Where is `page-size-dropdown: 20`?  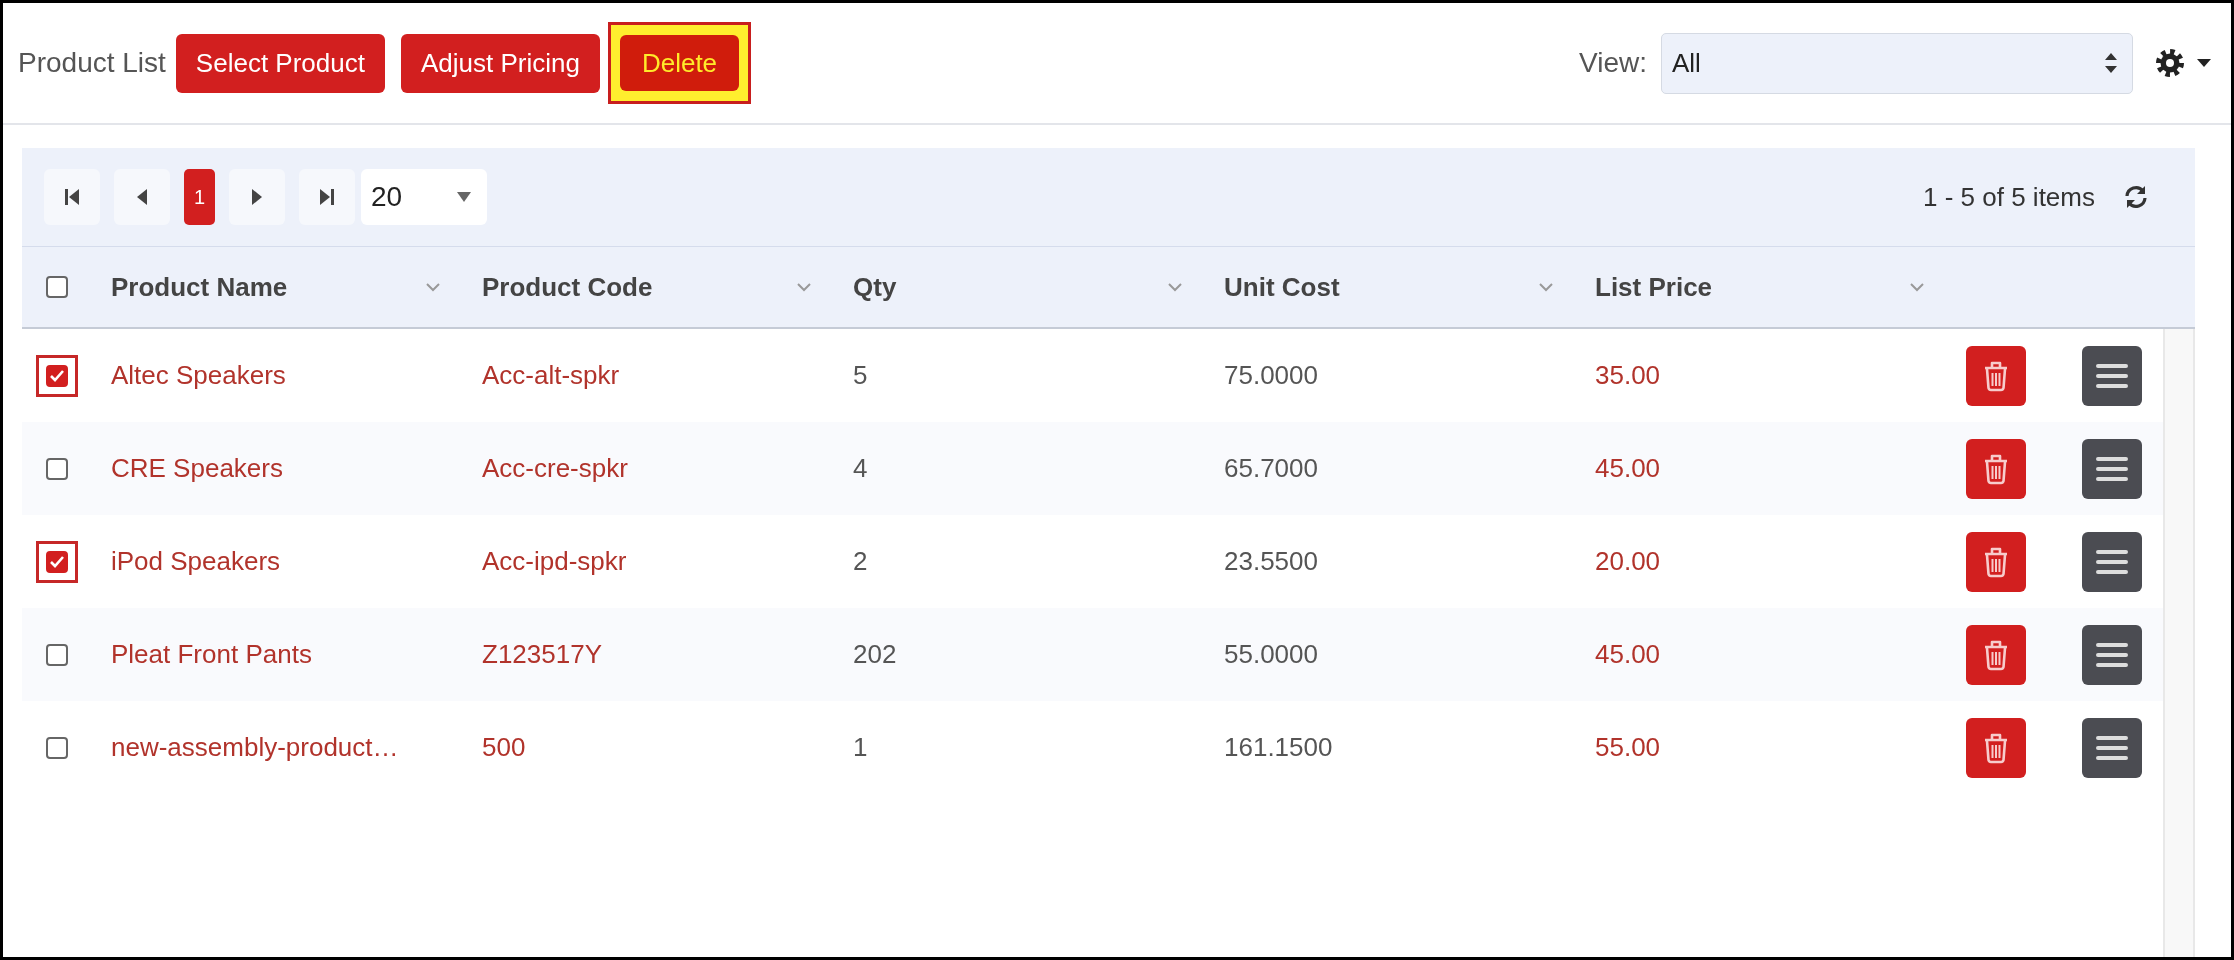 page-size-dropdown: 20 is located at coordinates (424, 197).